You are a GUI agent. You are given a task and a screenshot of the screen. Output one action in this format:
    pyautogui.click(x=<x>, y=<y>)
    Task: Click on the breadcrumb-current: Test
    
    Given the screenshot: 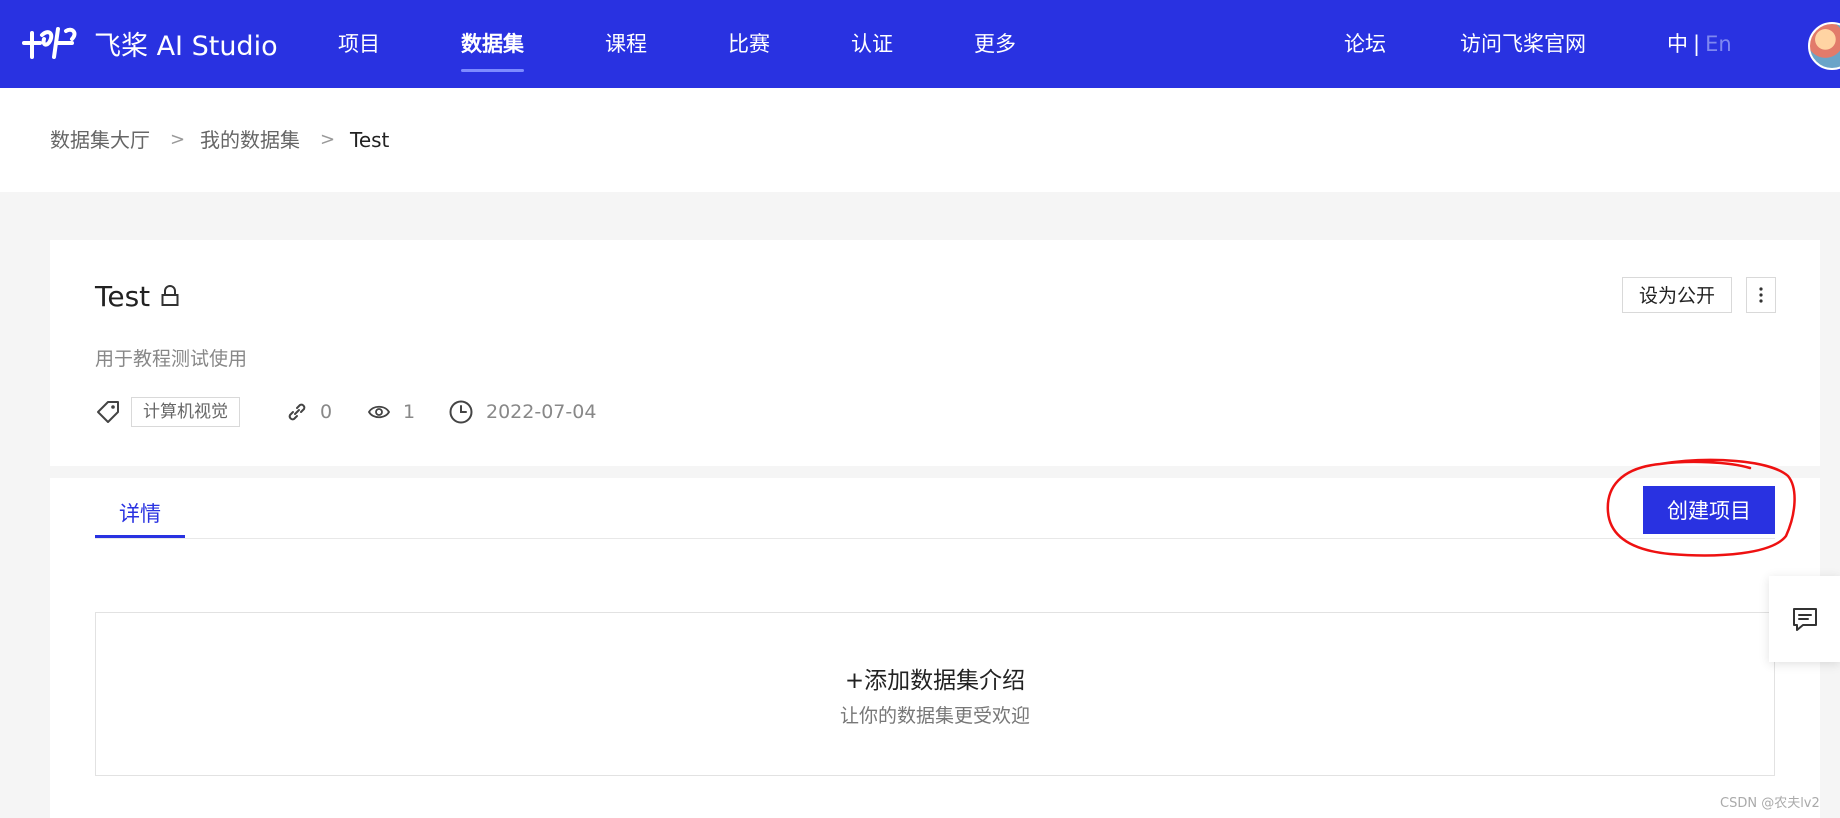 What is the action you would take?
    pyautogui.click(x=370, y=140)
    